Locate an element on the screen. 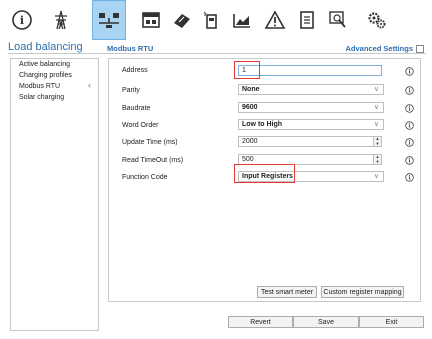 This screenshot has width=432, height=339. revert-button: Revert is located at coordinates (260, 322).